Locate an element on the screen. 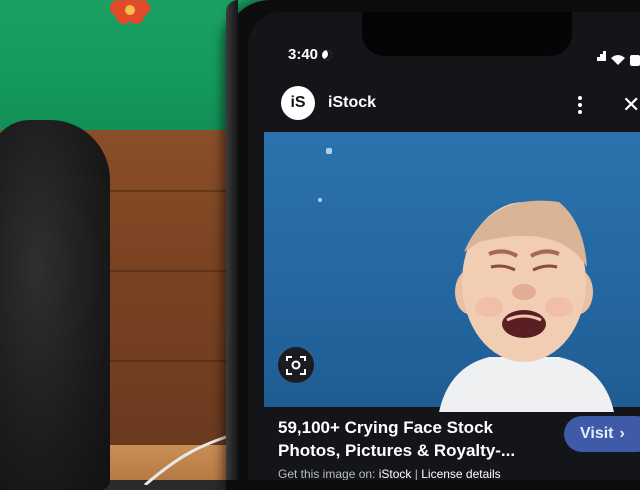 This screenshot has width=640, height=490. app-header: iS iStock ✕ is located at coordinates (444, 106).